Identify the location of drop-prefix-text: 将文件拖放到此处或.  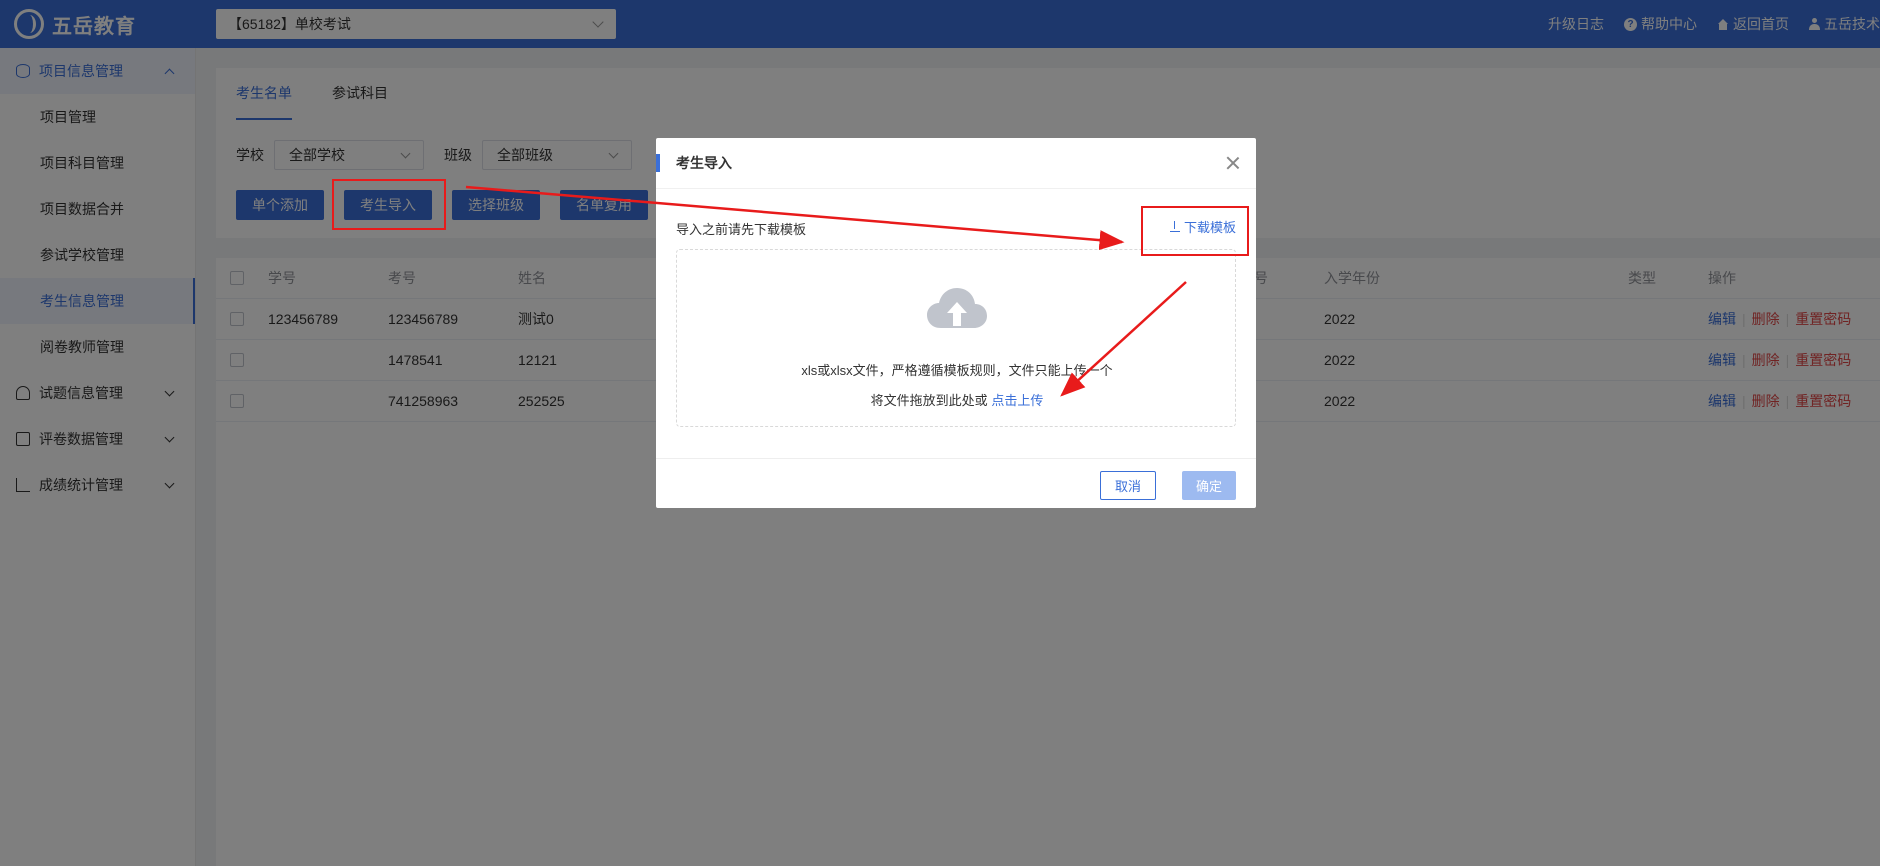
(929, 400).